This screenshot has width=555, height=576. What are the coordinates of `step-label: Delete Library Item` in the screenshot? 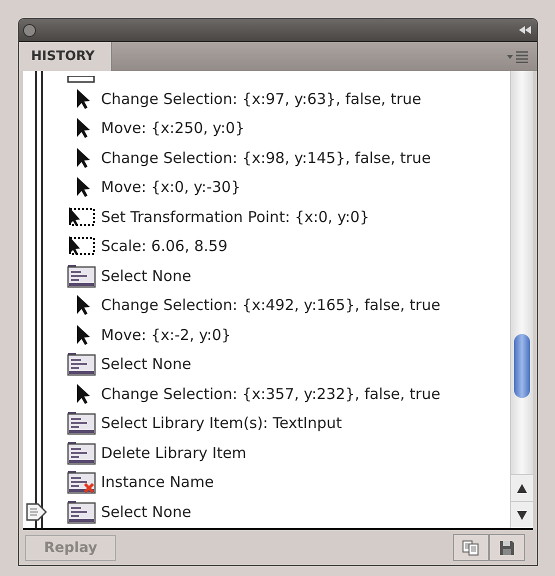 It's located at (173, 453).